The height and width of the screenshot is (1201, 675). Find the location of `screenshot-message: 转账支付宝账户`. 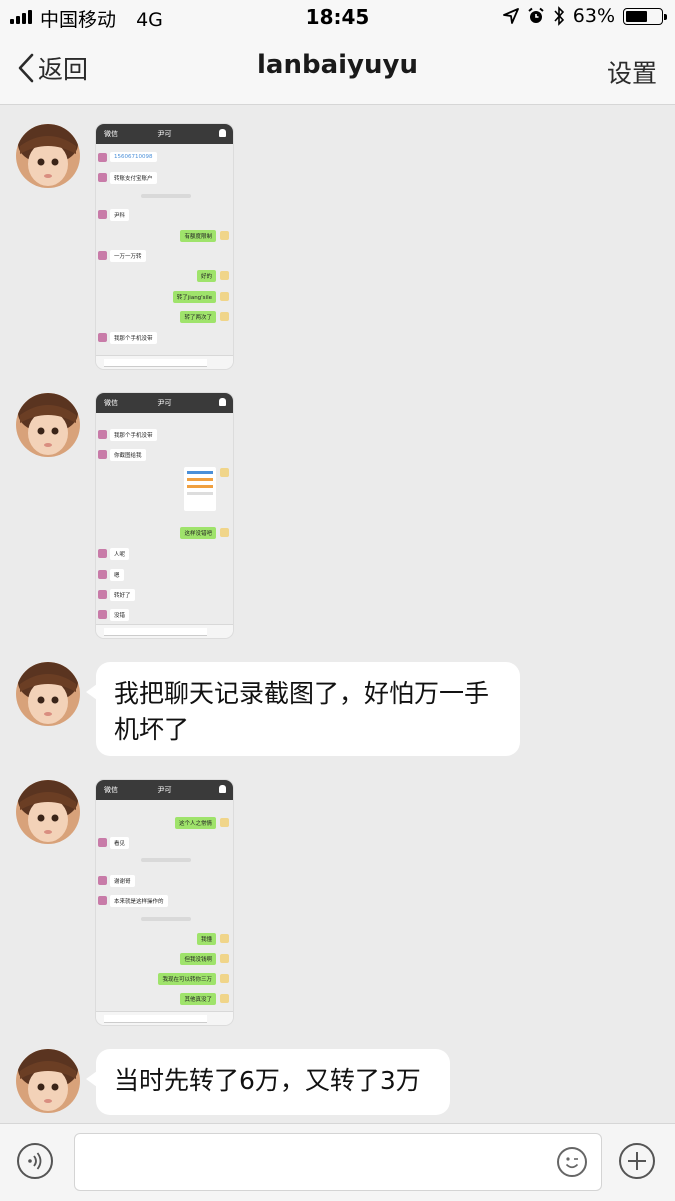

screenshot-message: 转账支付宝账户 is located at coordinates (133, 178).